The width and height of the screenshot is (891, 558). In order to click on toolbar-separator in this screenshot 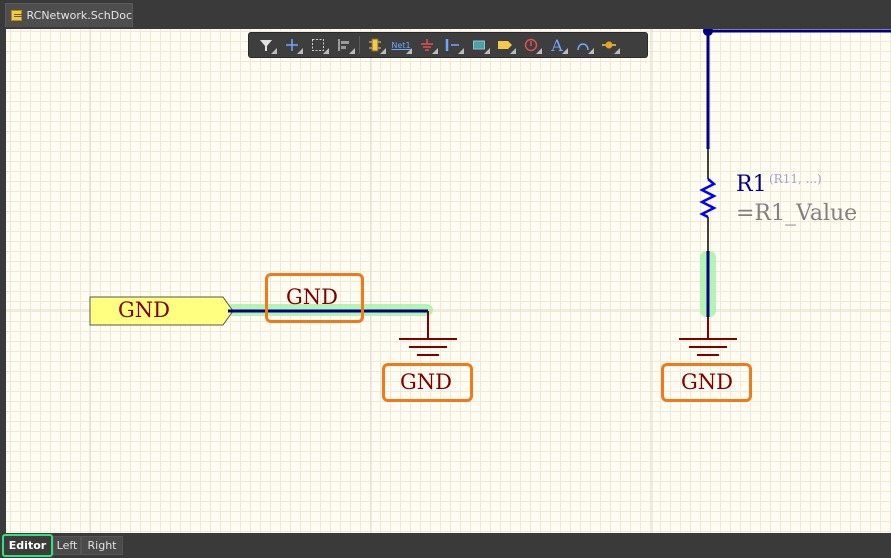, I will do `click(359, 45)`.